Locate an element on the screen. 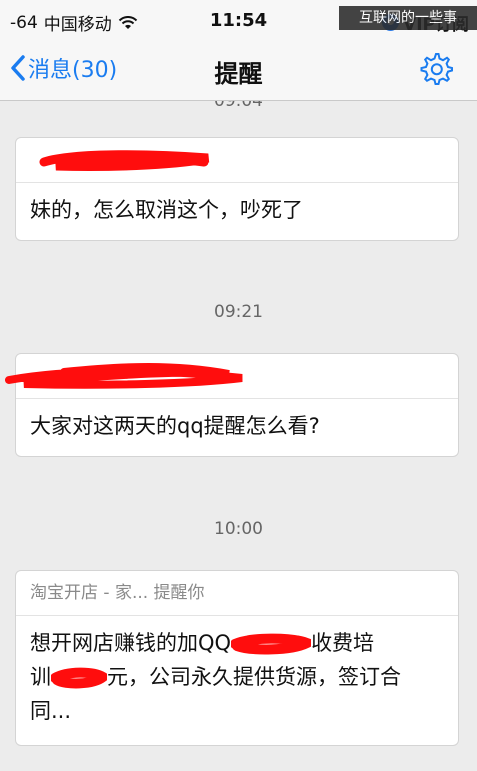 The width and height of the screenshot is (477, 771). nav-bar: 消息(30) 提醒 is located at coordinates (238, 70).